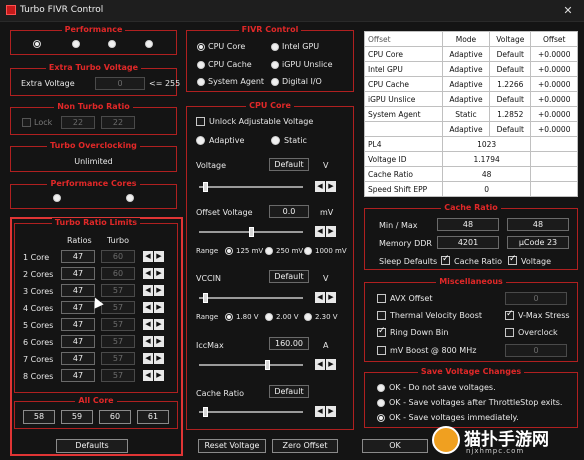 The height and width of the screenshot is (460, 584). What do you see at coordinates (251, 365) in the screenshot?
I see `iccmax-slider` at bounding box center [251, 365].